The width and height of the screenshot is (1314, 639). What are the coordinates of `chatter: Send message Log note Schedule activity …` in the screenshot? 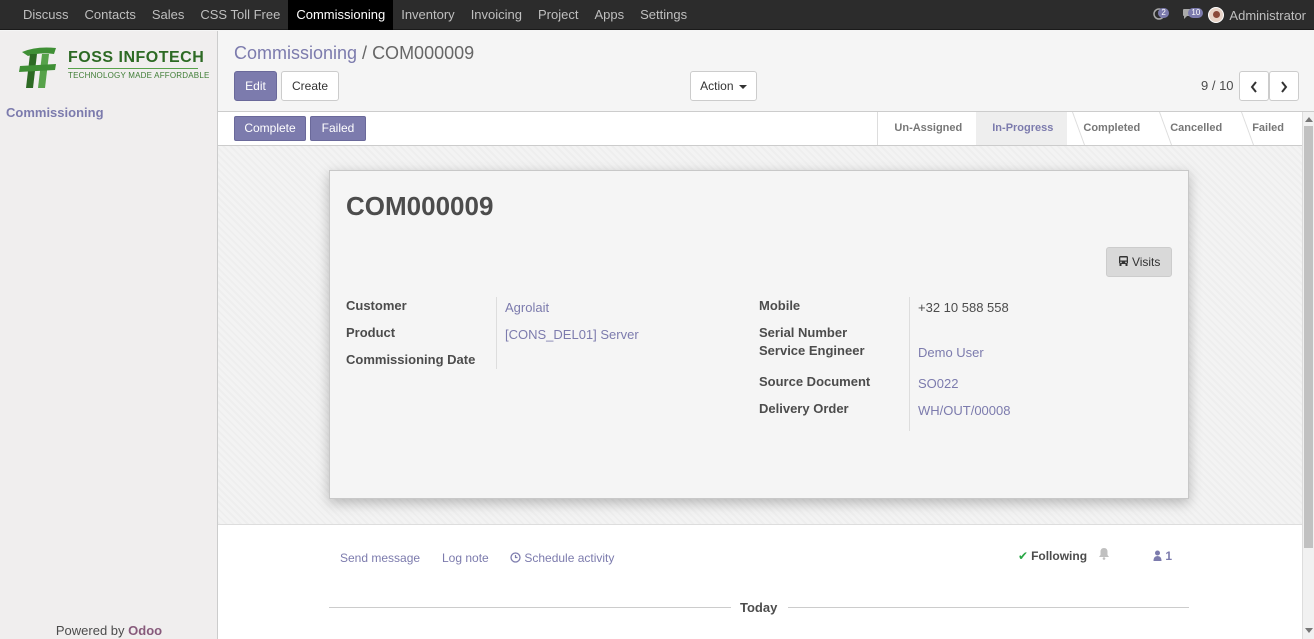 It's located at (760, 582).